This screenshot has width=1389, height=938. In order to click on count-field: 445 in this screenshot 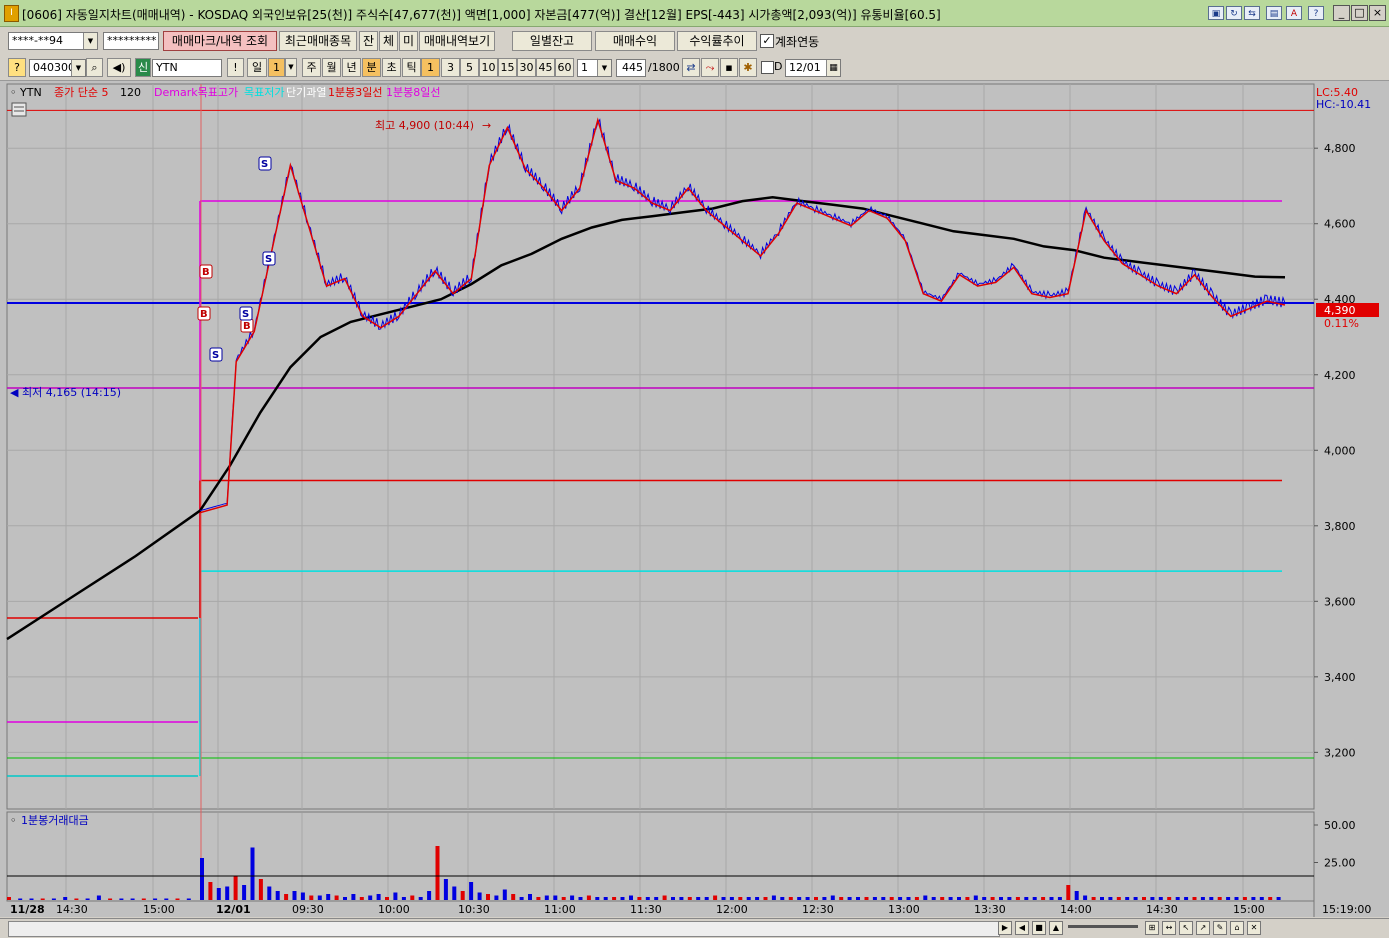, I will do `click(631, 68)`.